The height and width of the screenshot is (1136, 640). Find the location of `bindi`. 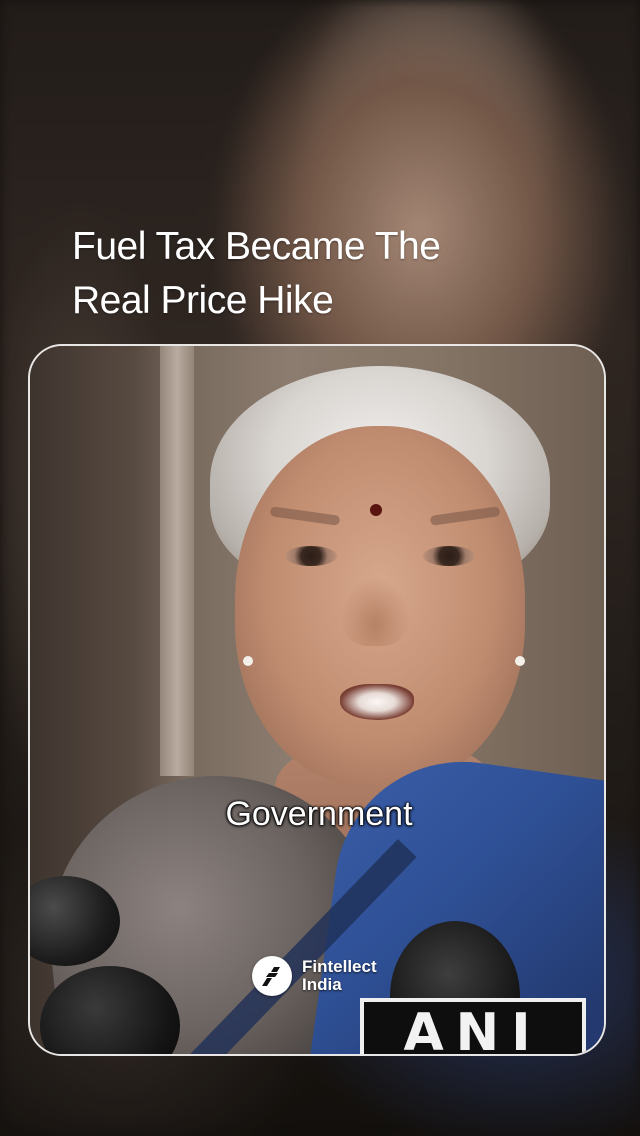

bindi is located at coordinates (376, 510).